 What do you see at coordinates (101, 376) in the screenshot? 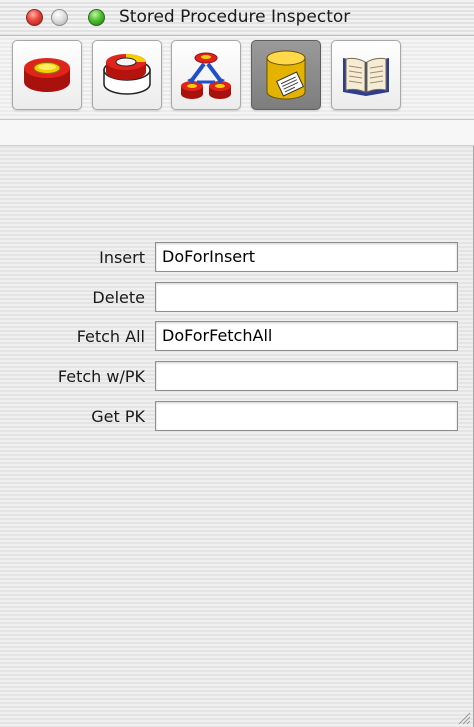
I see `fetch-with-pk-label: Fetch w/PK` at bounding box center [101, 376].